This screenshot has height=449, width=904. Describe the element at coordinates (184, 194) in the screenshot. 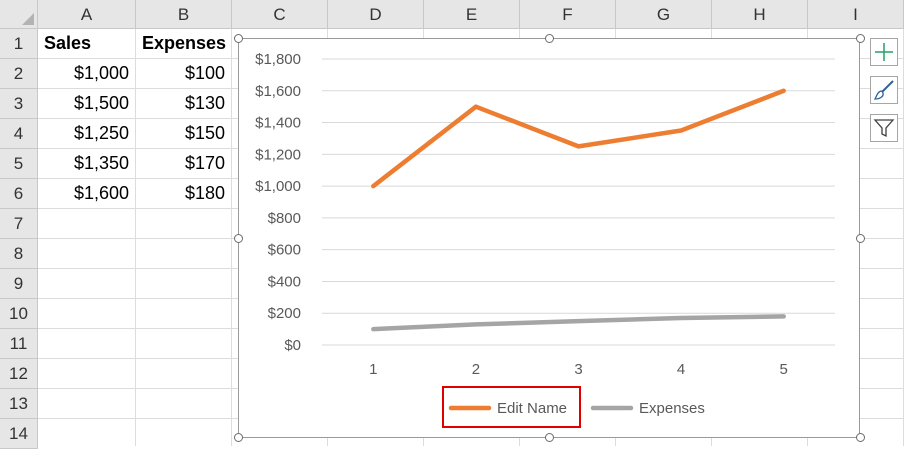

I see `cell-b6: $180` at that location.